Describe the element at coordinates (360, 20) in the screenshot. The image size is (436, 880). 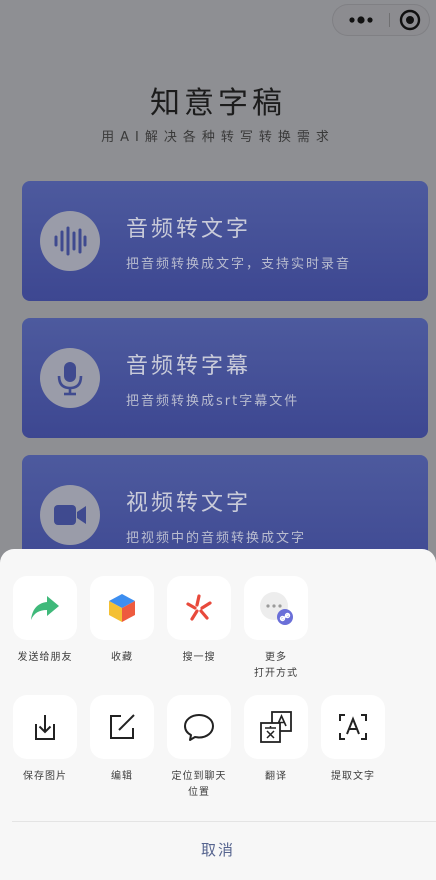
I see `more-dots-icon` at that location.